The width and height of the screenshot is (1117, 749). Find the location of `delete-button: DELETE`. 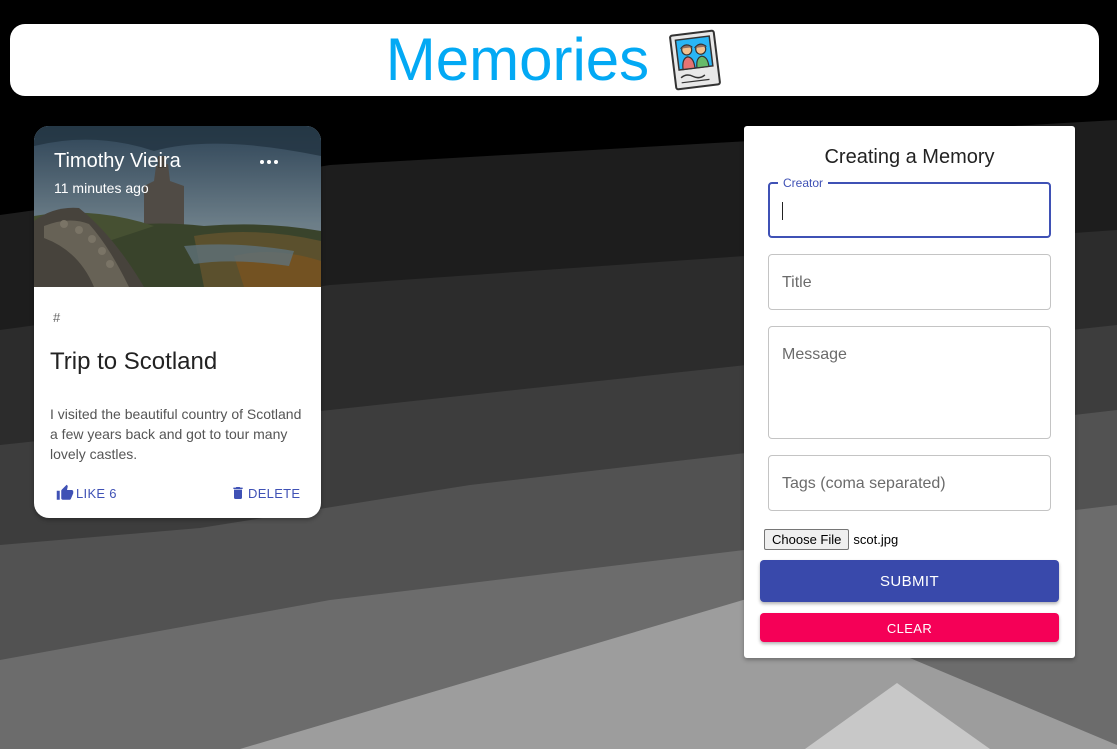

delete-button: DELETE is located at coordinates (265, 493).